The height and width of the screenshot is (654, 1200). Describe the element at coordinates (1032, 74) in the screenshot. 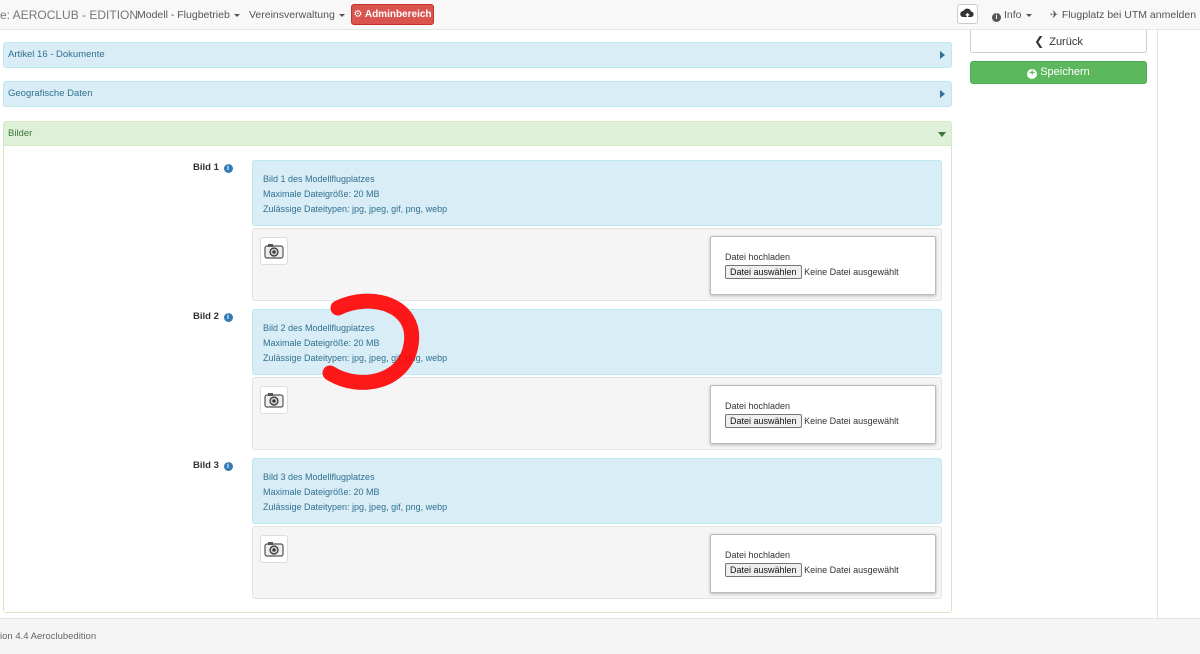

I see `plus-circle-icon: +` at that location.